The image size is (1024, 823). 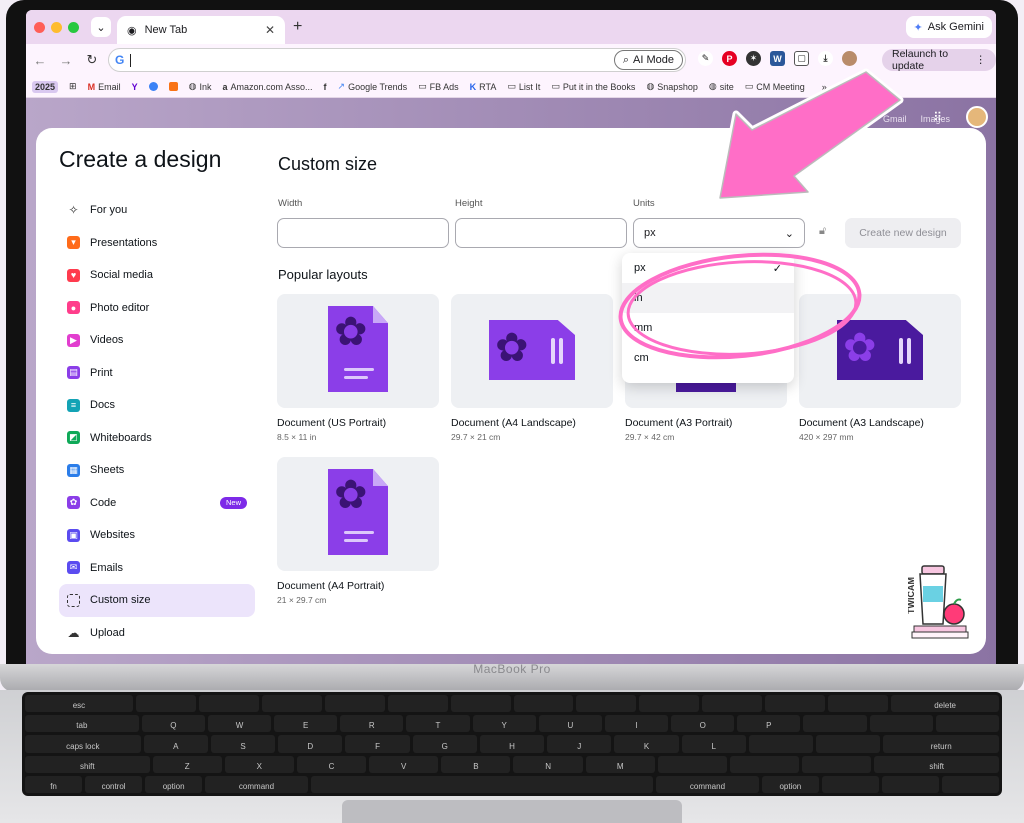 I want to click on nav-item-whiteboards: ◩ Whiteboards, so click(x=157, y=438).